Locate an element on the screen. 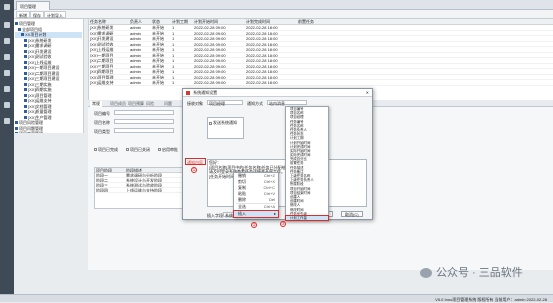  column-header: 计划工期 is located at coordinates (182, 21).